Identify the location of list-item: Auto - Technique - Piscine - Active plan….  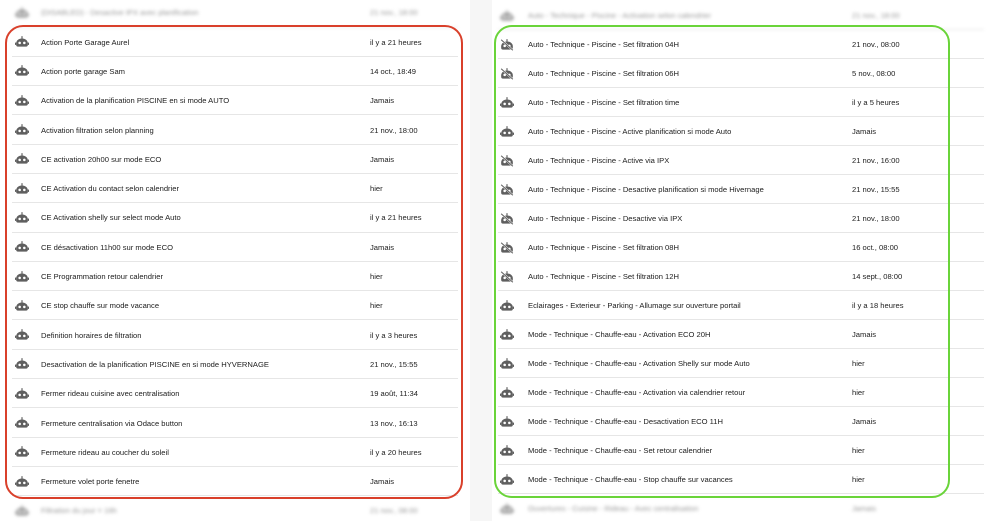
(741, 131).